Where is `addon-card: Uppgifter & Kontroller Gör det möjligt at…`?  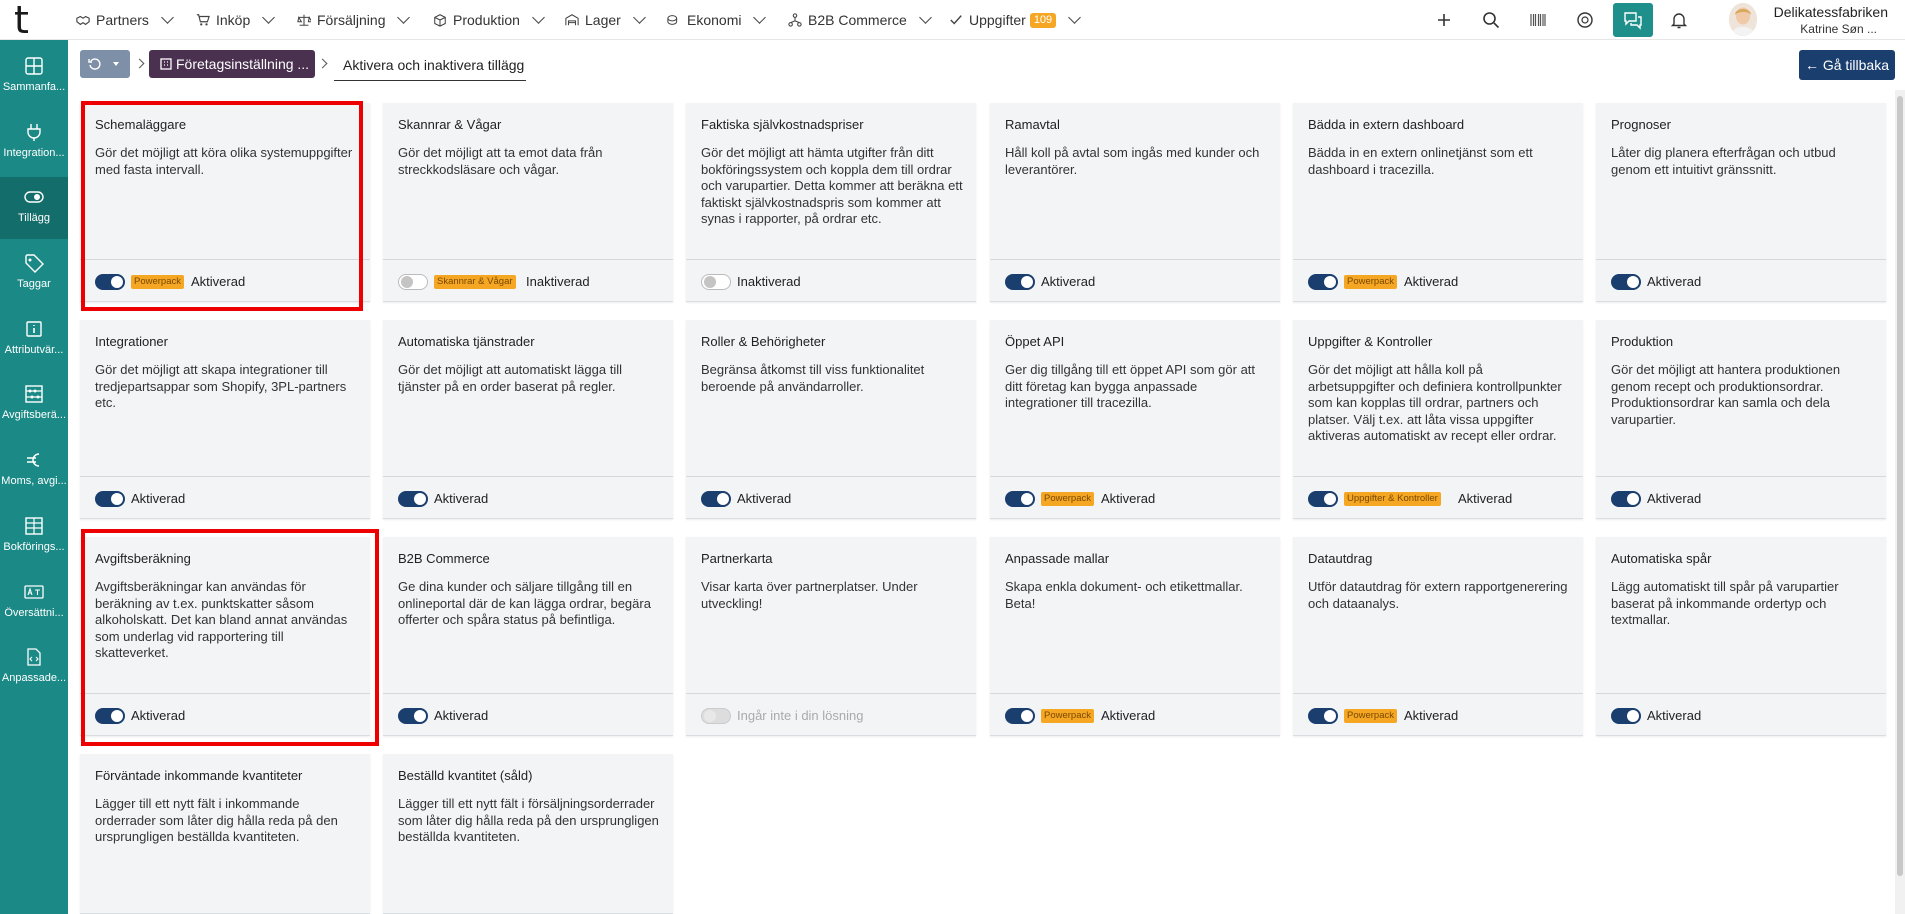
addon-card: Uppgifter & Kontroller Gör det möjligt at… is located at coordinates (1438, 419).